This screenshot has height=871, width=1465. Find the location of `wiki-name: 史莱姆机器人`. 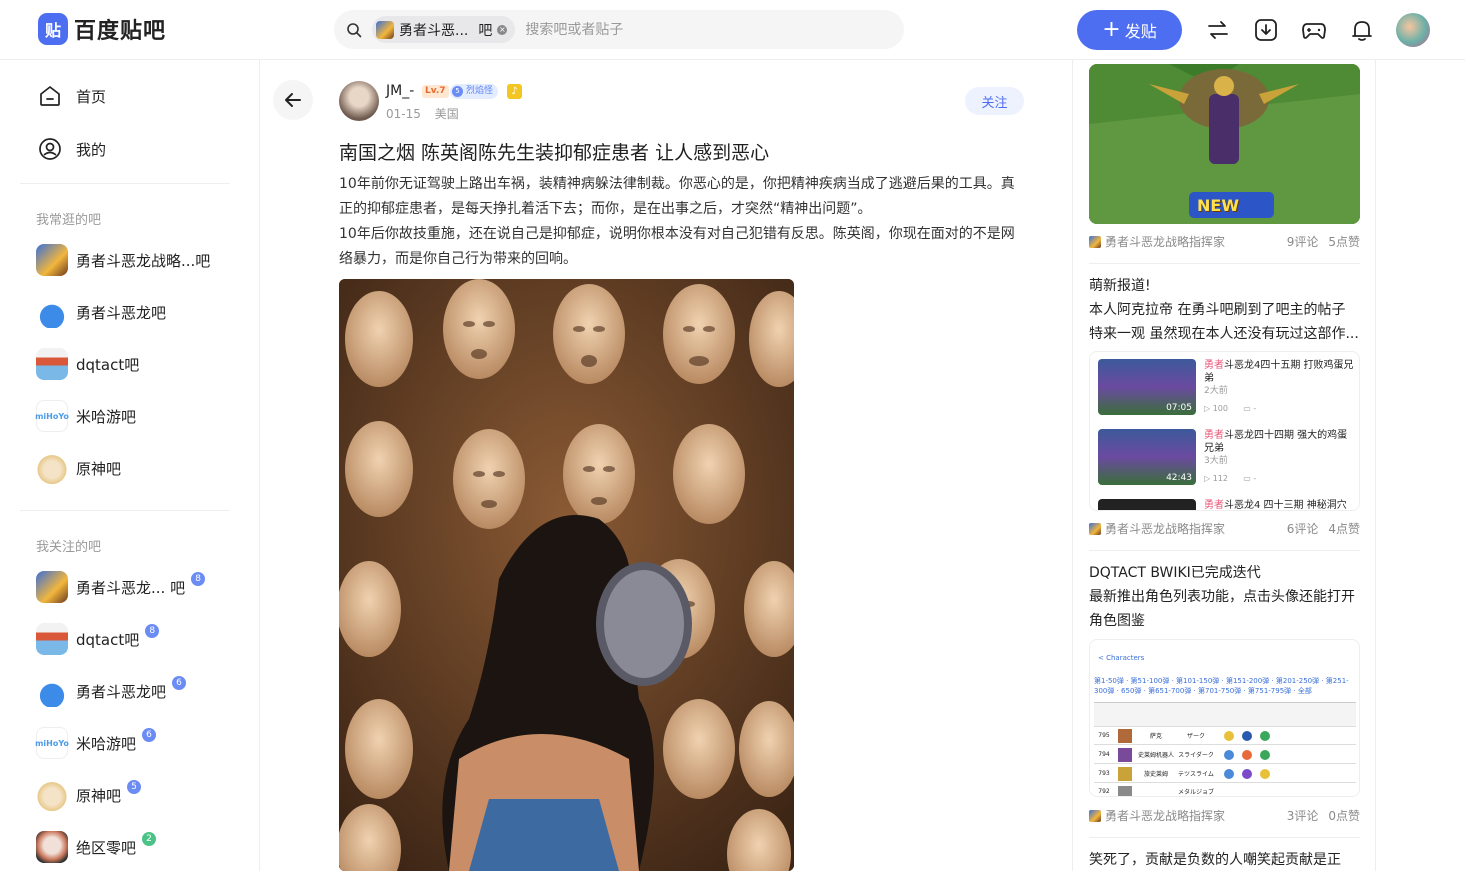

wiki-name: 史莱姆机器人 is located at coordinates (1155, 755).